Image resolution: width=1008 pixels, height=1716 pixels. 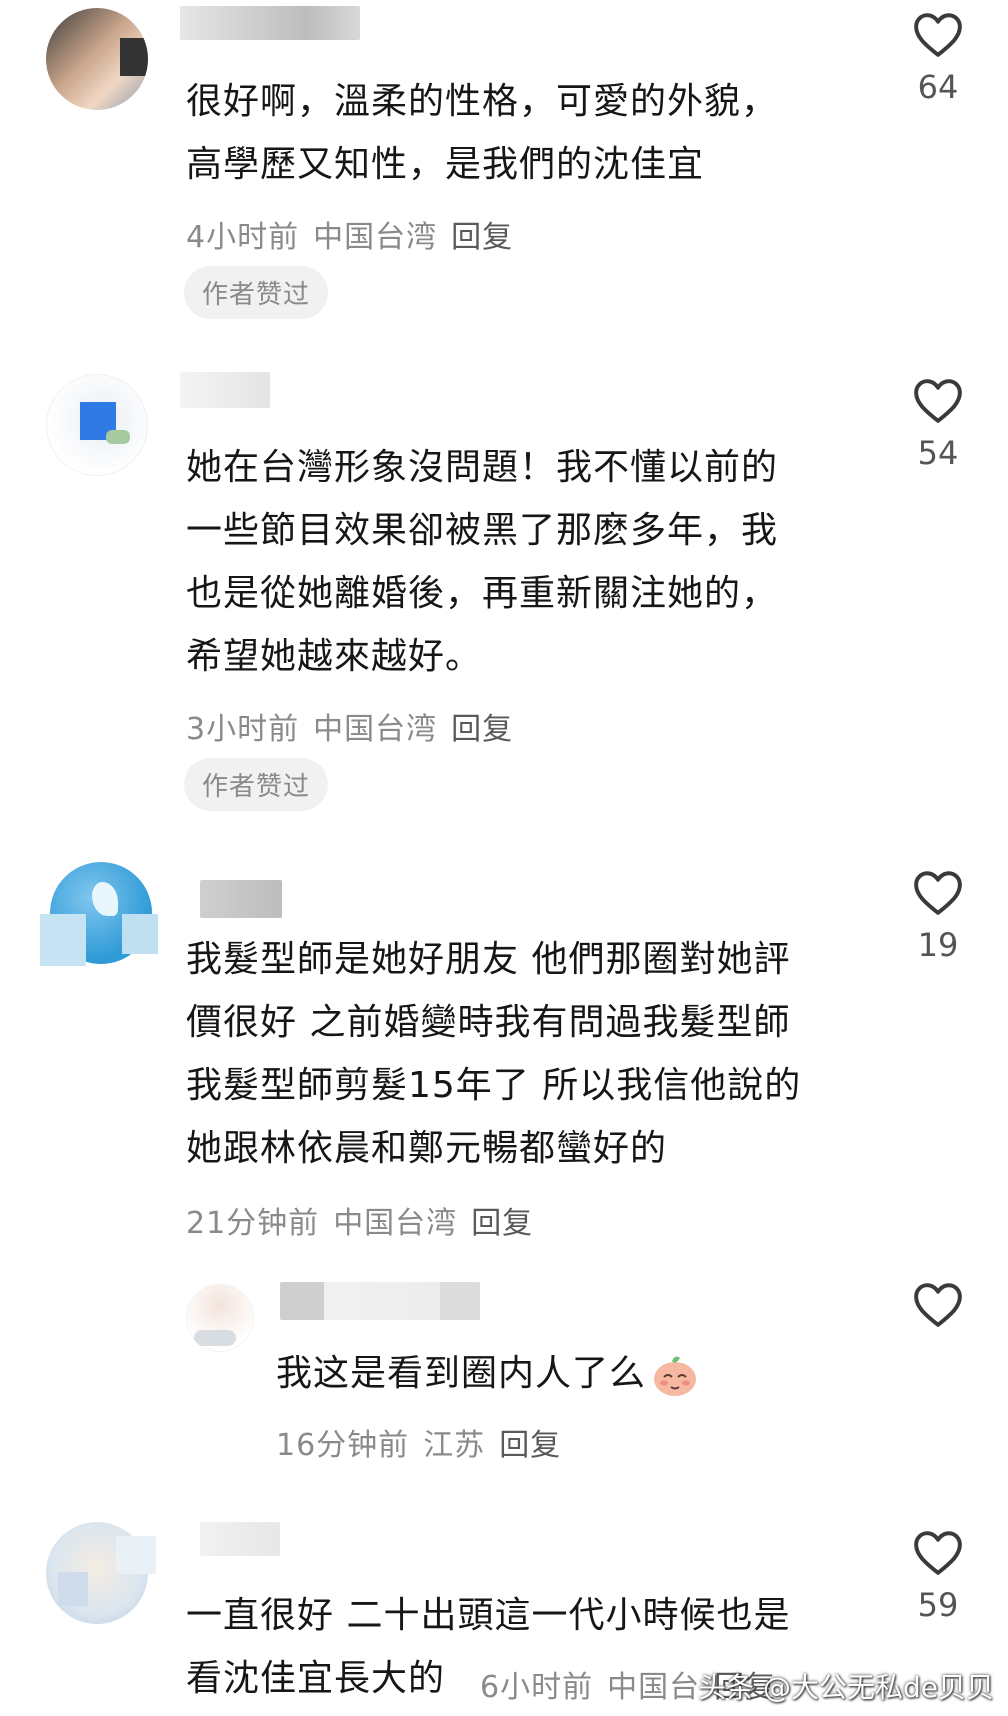 I want to click on comment-time: 16分钟前, so click(x=343, y=1445).